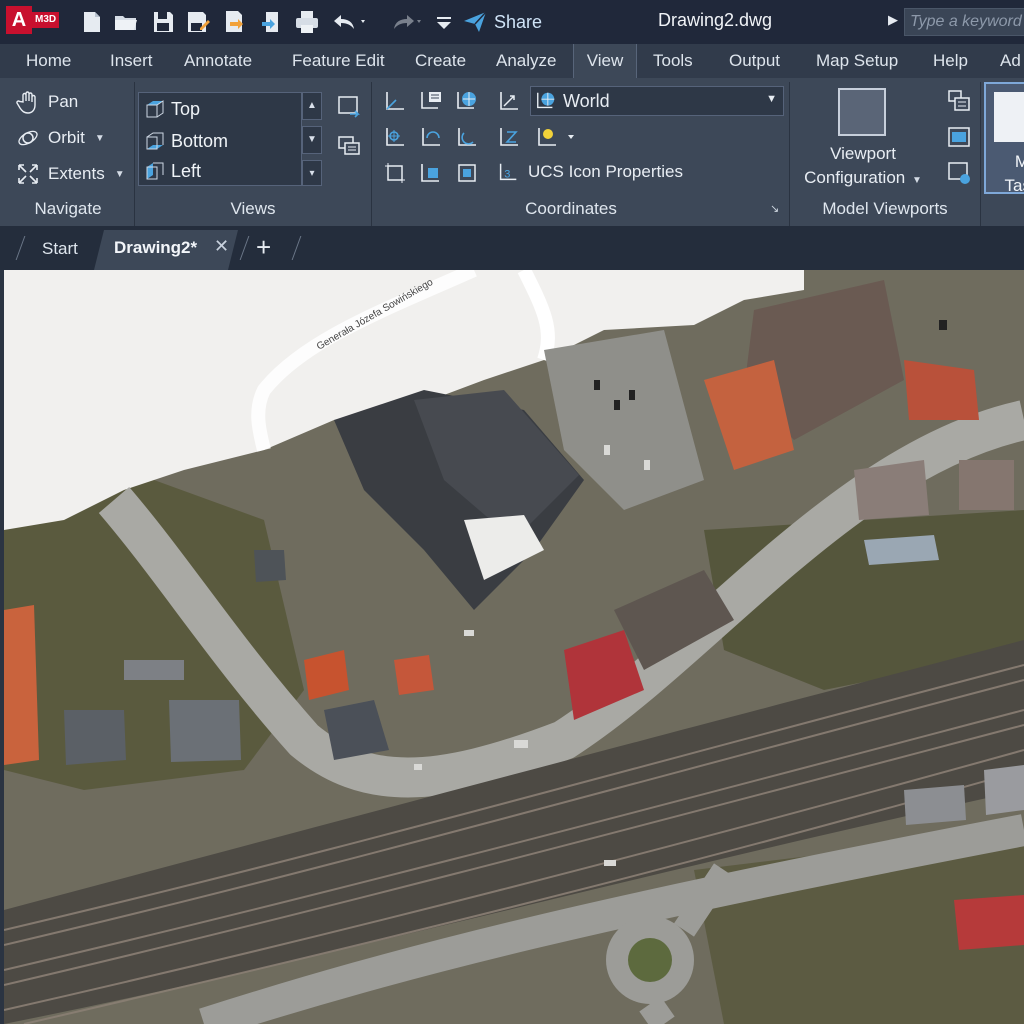 The height and width of the screenshot is (1024, 1024). Describe the element at coordinates (395, 173) in the screenshot. I see `ucs-3point-icon` at that location.